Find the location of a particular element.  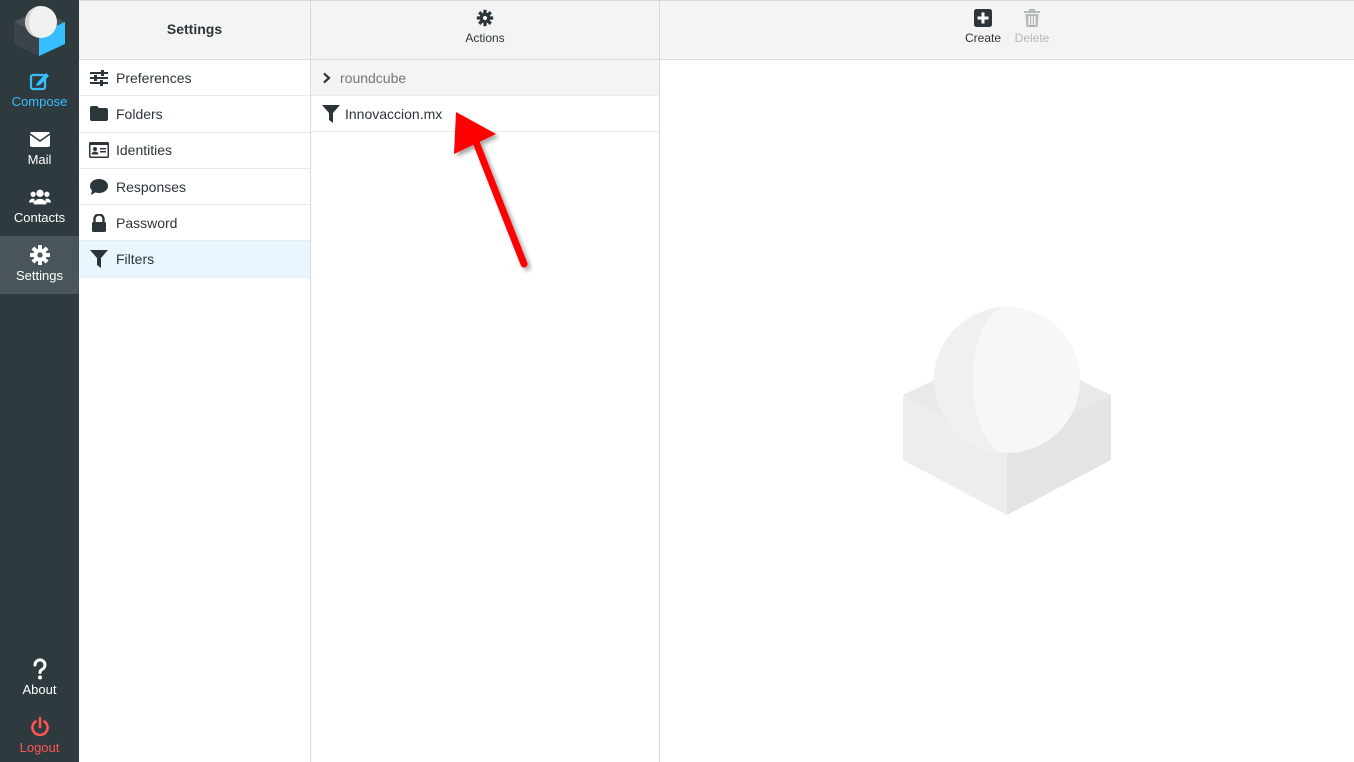

contacts-label: Contacts is located at coordinates (39, 217).